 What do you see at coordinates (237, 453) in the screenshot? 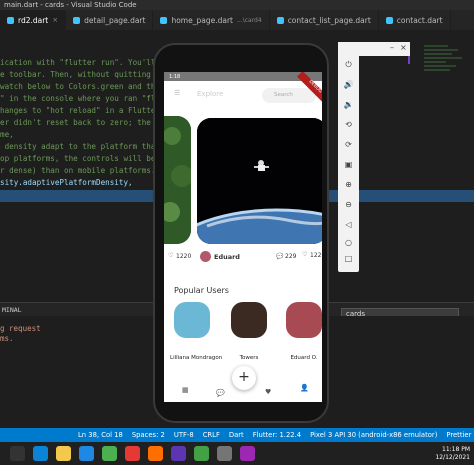
I see `taskbar` at bounding box center [237, 453].